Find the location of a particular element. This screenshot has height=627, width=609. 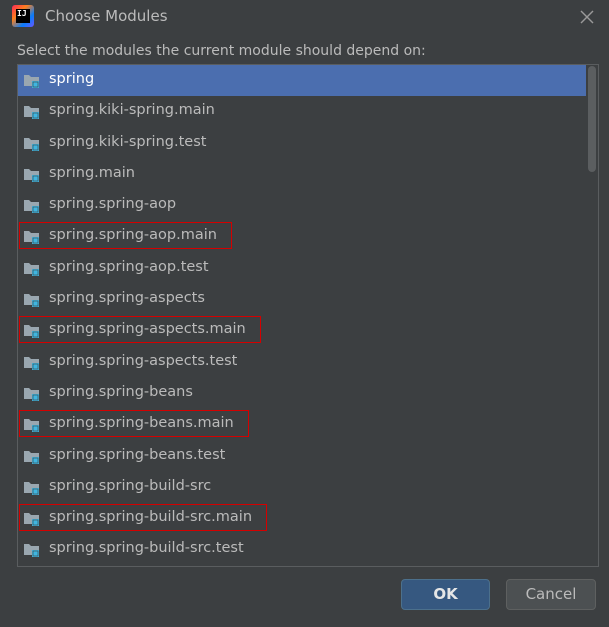

module-list-item: spring.spring-beans is located at coordinates (302, 393).